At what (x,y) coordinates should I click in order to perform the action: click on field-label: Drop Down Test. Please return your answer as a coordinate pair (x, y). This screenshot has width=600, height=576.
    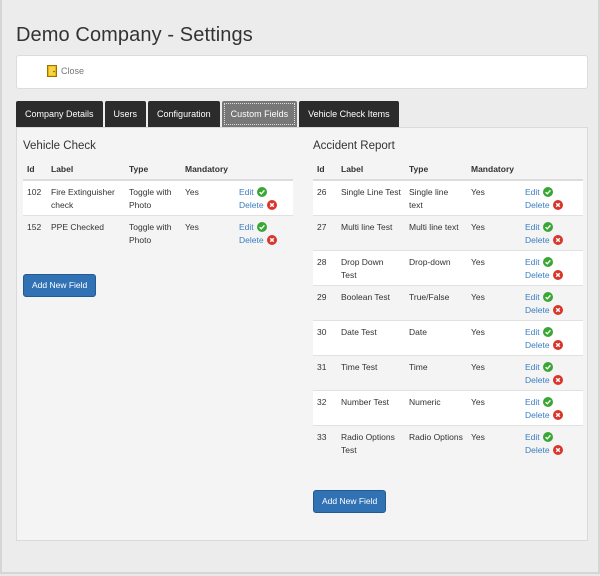
    Looking at the image, I should click on (371, 268).